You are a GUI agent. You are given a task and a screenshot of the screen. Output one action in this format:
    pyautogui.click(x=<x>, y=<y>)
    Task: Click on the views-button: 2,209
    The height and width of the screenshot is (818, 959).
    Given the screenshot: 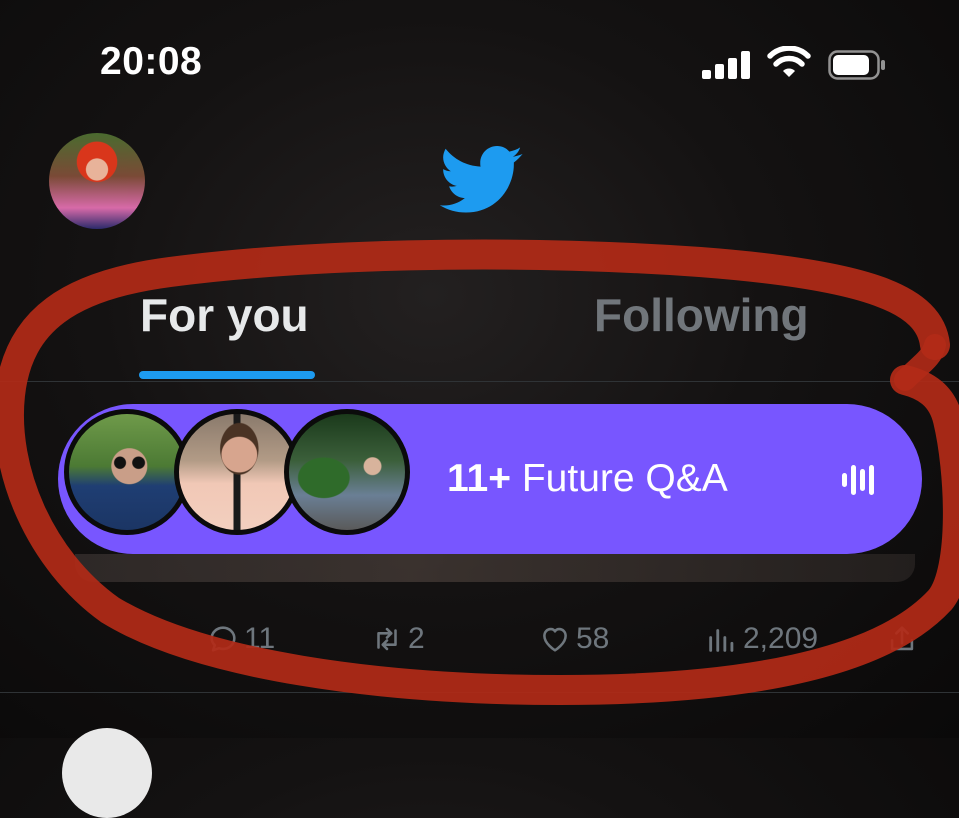 What is the action you would take?
    pyautogui.click(x=761, y=639)
    